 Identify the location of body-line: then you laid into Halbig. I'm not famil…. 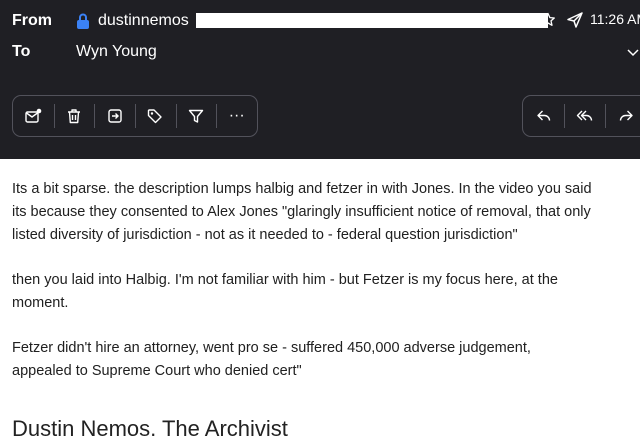
(285, 280).